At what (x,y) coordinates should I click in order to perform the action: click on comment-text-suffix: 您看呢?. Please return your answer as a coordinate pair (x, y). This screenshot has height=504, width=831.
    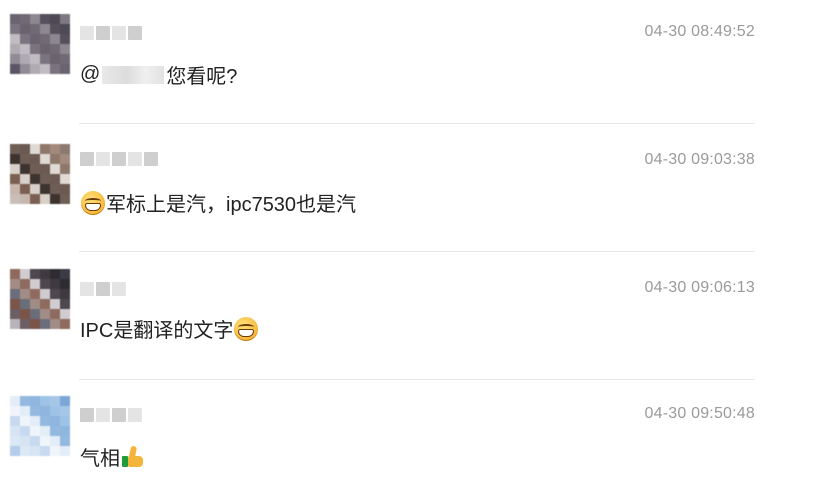
    Looking at the image, I should click on (202, 77).